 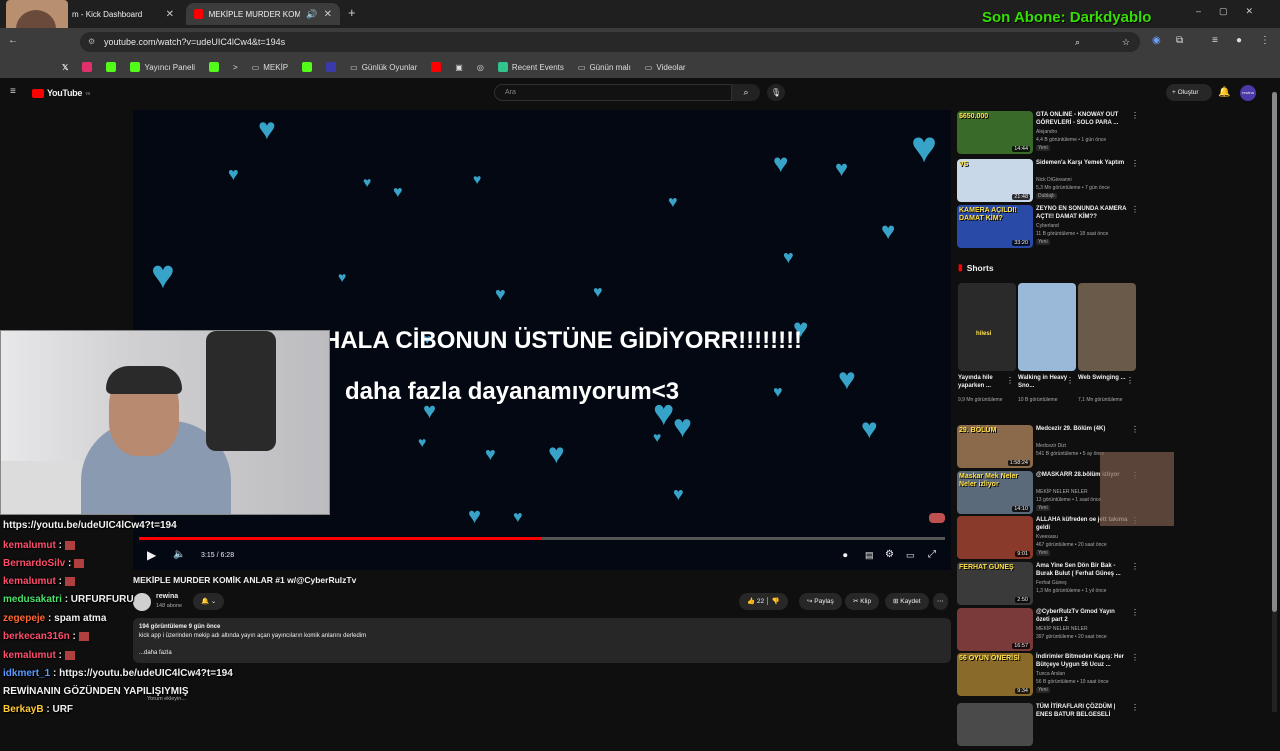 What do you see at coordinates (1265, 40) in the screenshot?
I see `menu-icon: ⋮` at bounding box center [1265, 40].